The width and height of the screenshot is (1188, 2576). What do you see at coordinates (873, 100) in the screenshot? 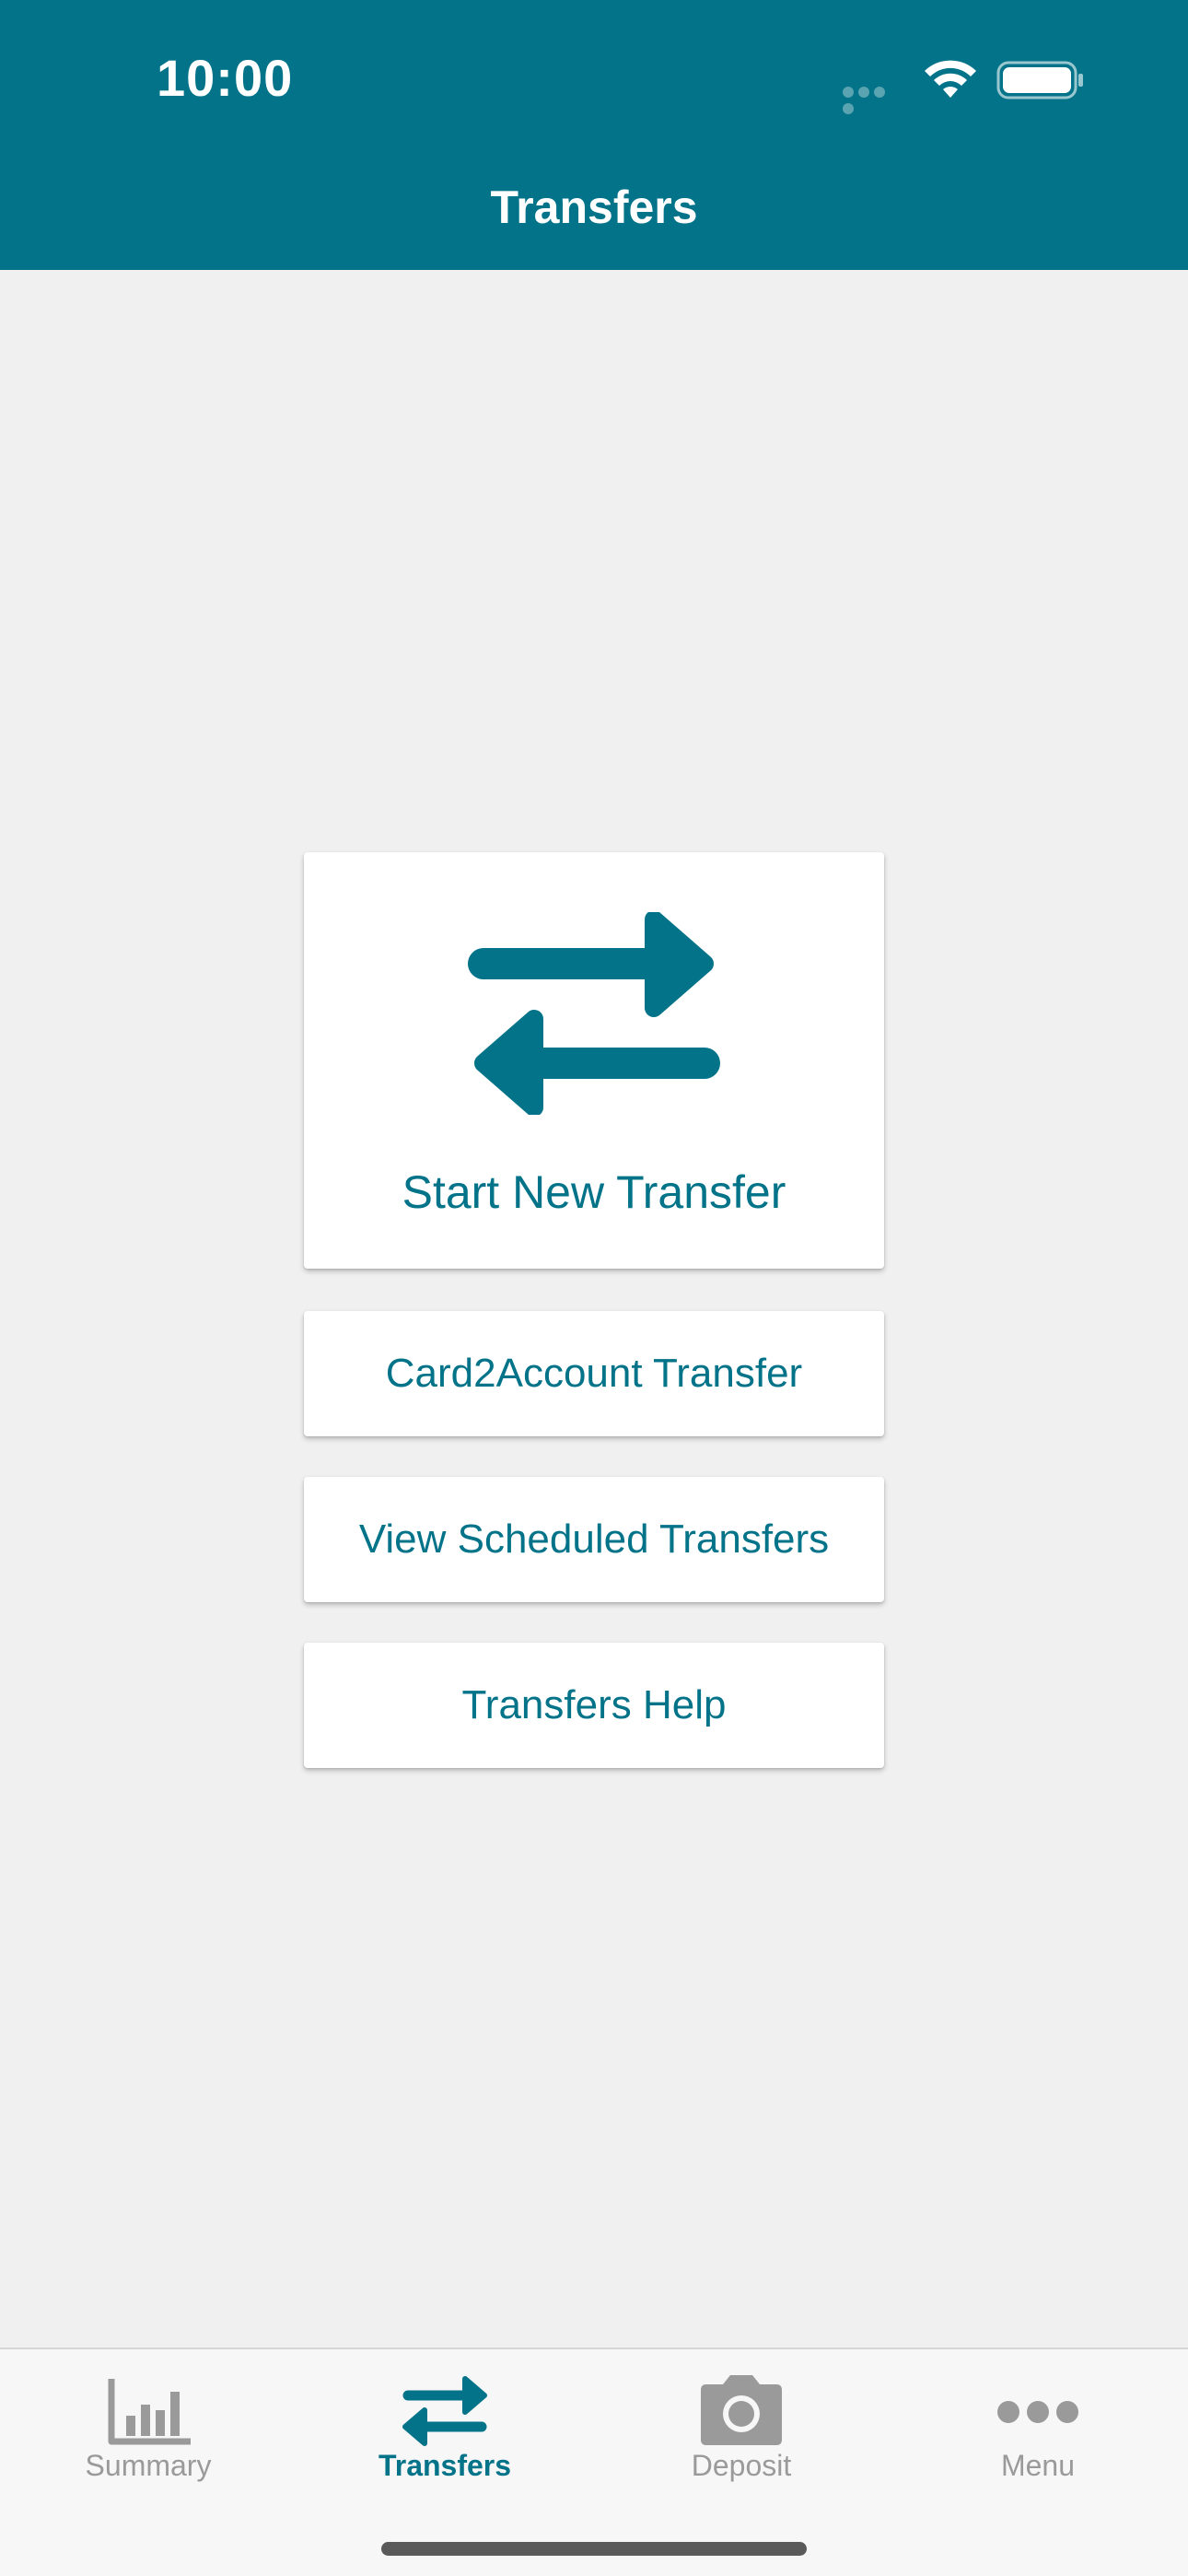
I see `cellular-signal-icon` at bounding box center [873, 100].